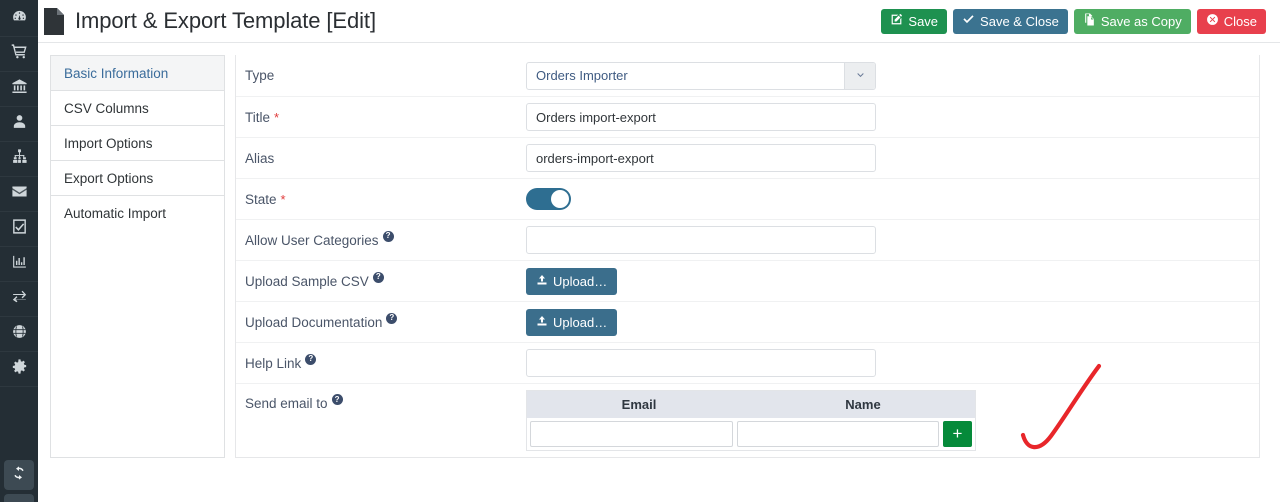  What do you see at coordinates (701, 363) in the screenshot?
I see `help-link-input` at bounding box center [701, 363].